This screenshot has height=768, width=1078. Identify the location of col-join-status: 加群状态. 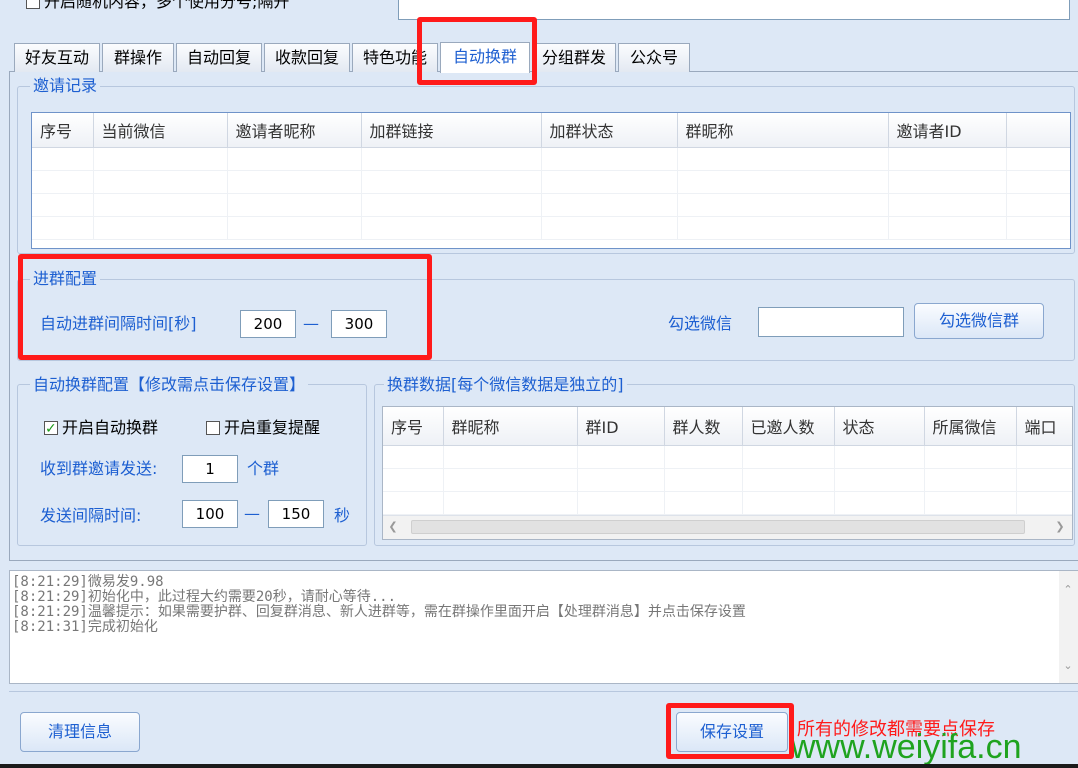
(609, 130).